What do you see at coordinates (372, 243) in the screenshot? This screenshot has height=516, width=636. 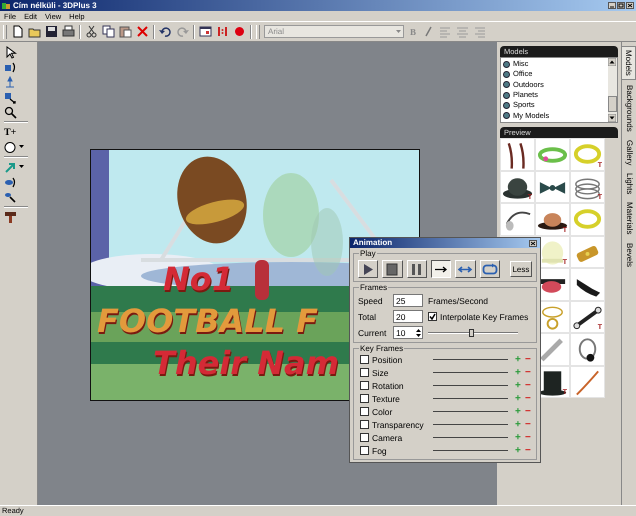 I see `dialog-title: Animation` at bounding box center [372, 243].